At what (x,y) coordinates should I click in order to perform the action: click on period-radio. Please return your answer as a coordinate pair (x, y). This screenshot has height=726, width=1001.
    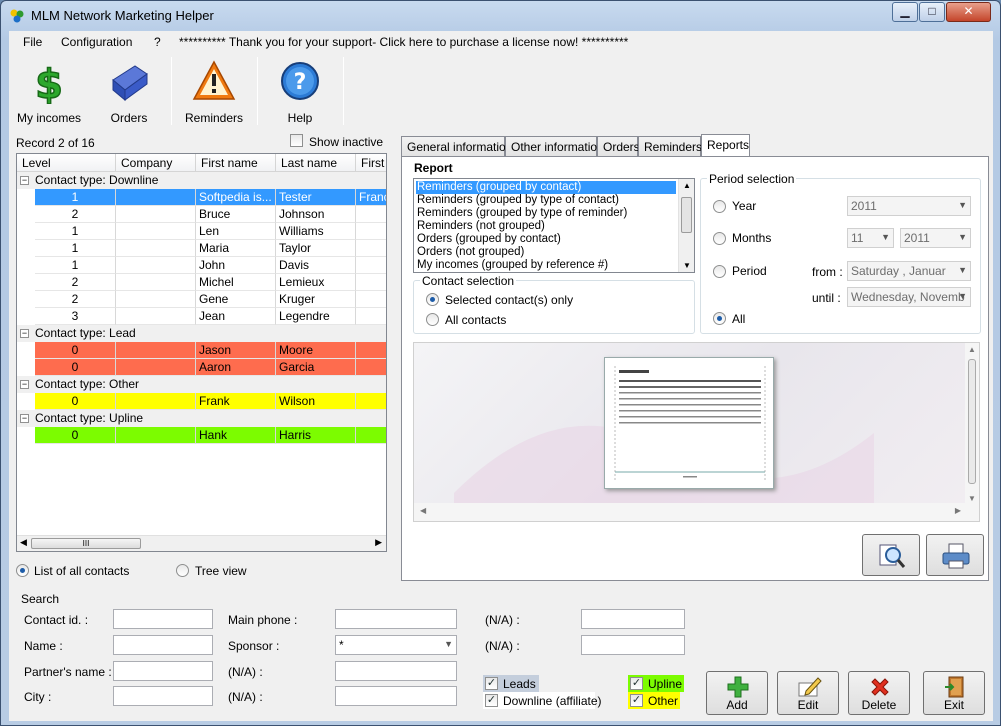
    Looking at the image, I should click on (719, 271).